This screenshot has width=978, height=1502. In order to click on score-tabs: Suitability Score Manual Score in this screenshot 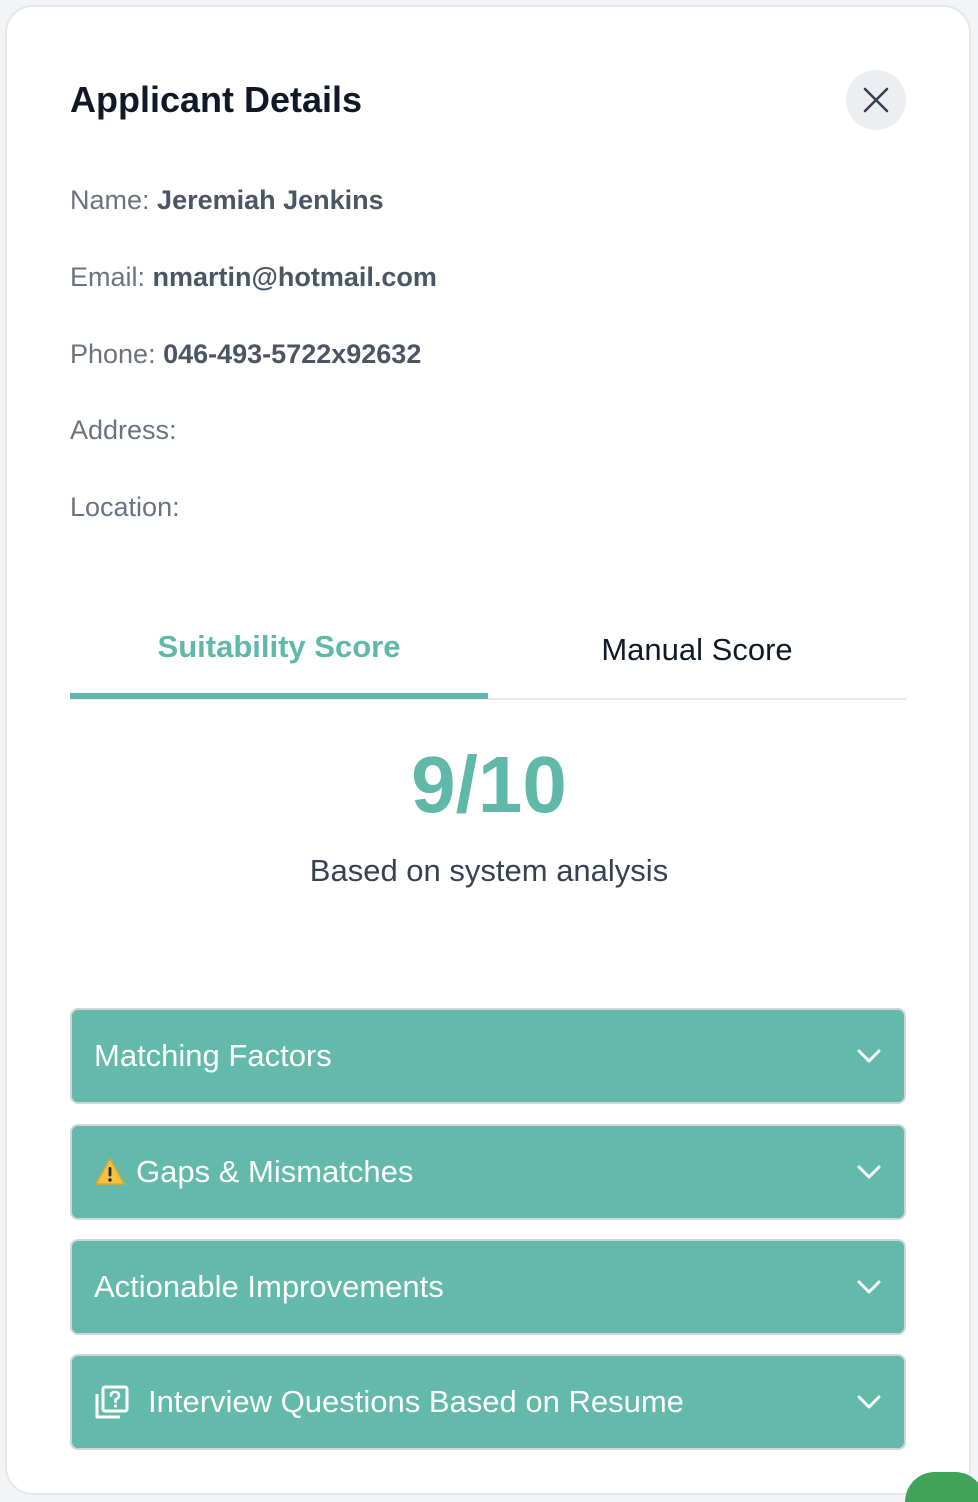, I will do `click(488, 650)`.